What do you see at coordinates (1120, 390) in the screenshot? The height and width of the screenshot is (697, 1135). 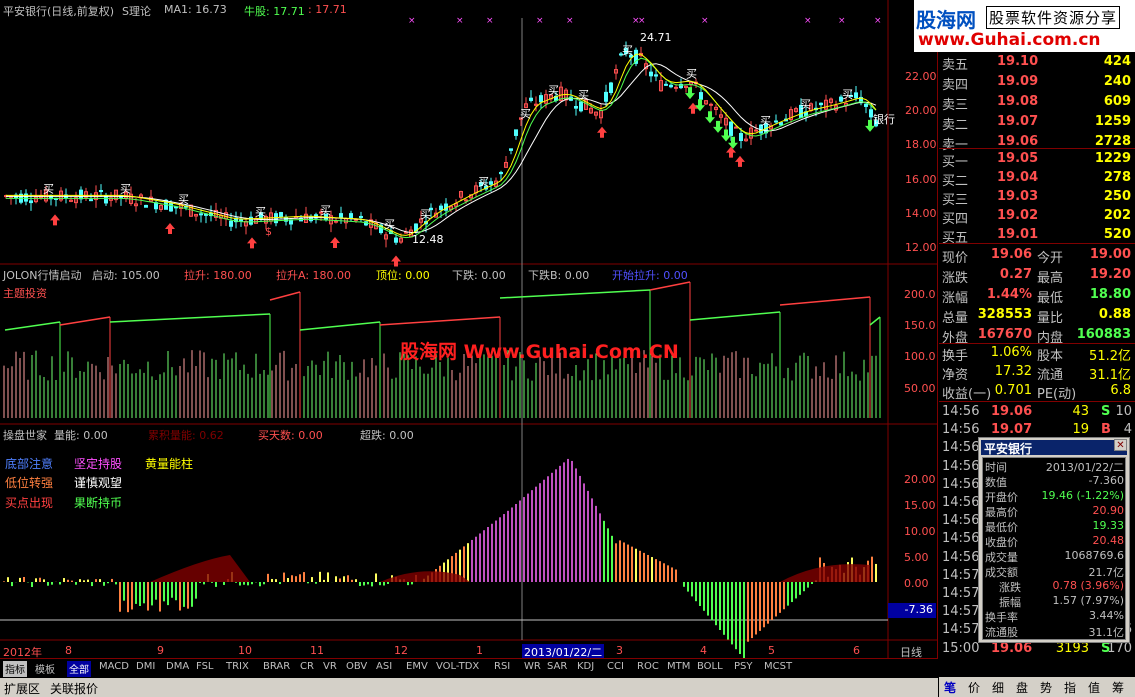 I see `quote-value: 6.8` at bounding box center [1120, 390].